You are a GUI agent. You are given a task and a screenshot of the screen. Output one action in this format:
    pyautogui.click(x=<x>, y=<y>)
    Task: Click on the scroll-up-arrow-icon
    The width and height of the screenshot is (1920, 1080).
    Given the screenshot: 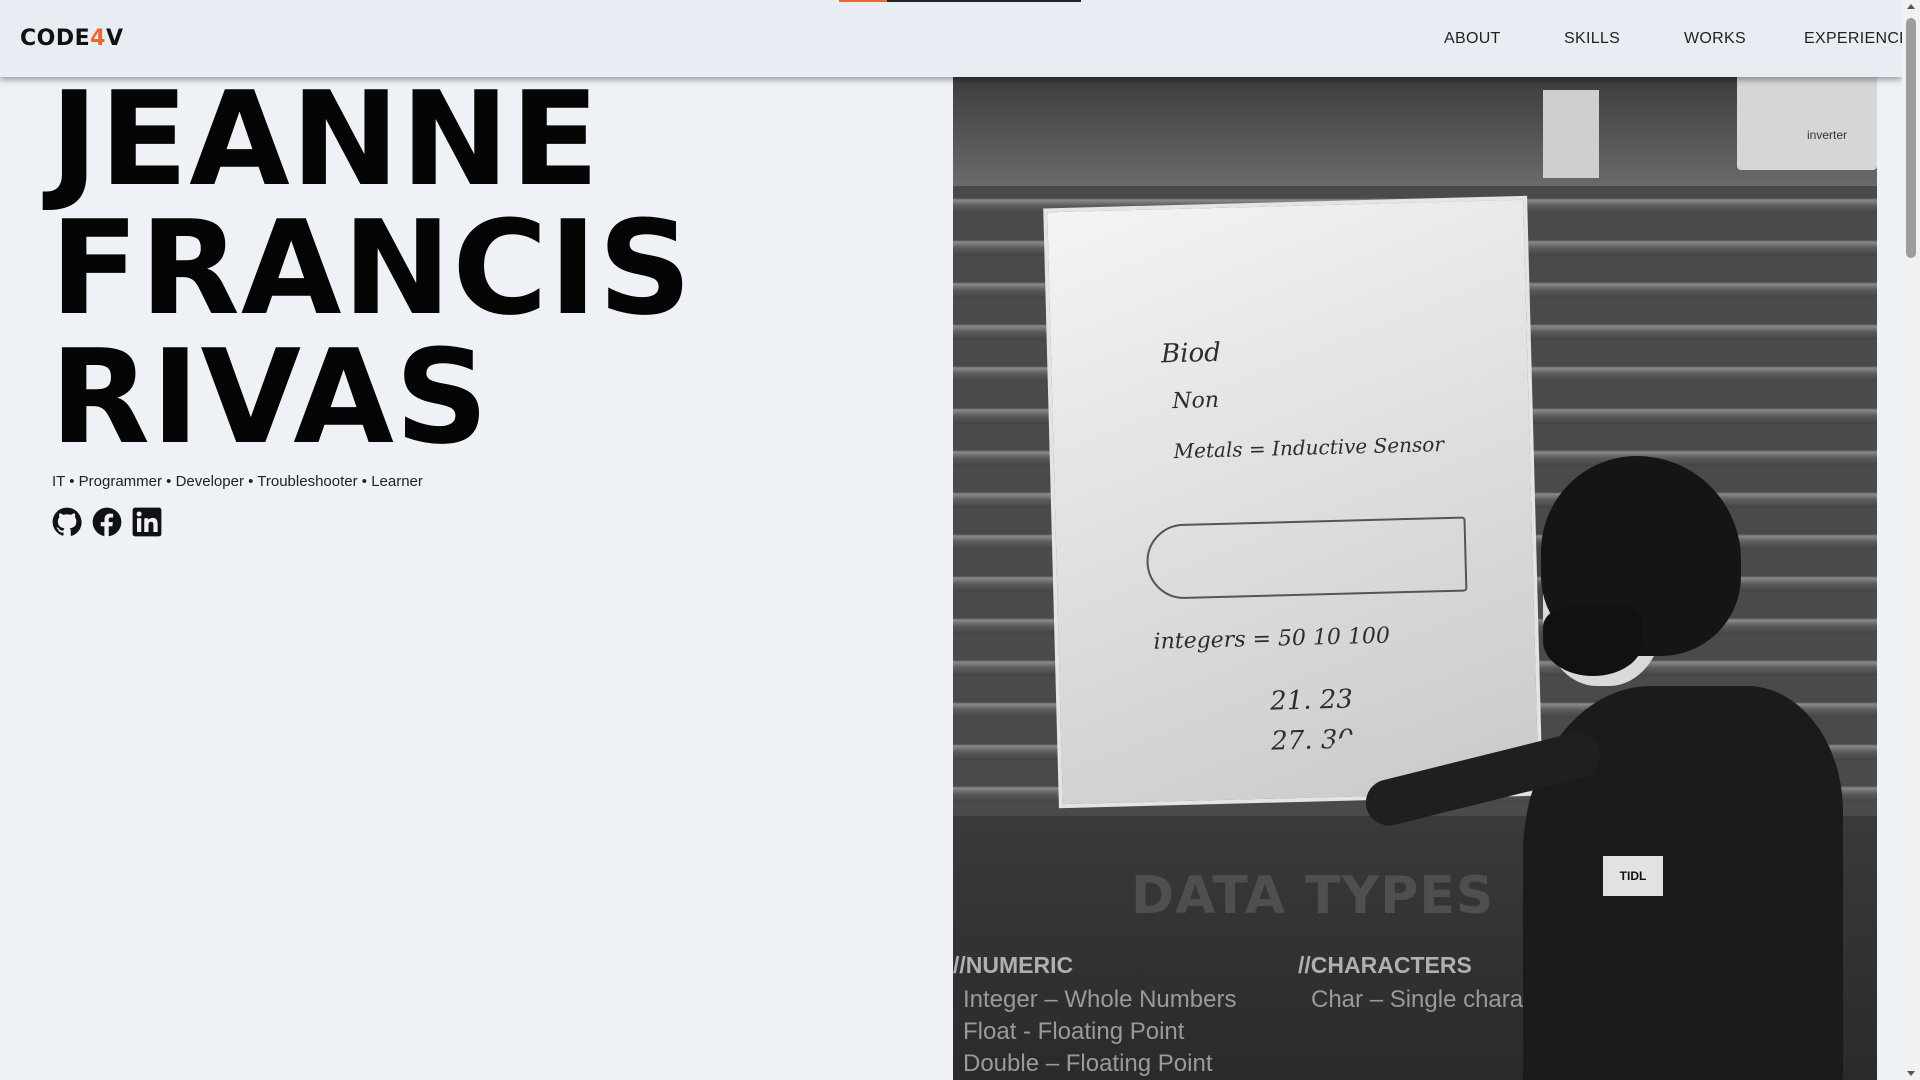 What is the action you would take?
    pyautogui.click(x=1911, y=6)
    